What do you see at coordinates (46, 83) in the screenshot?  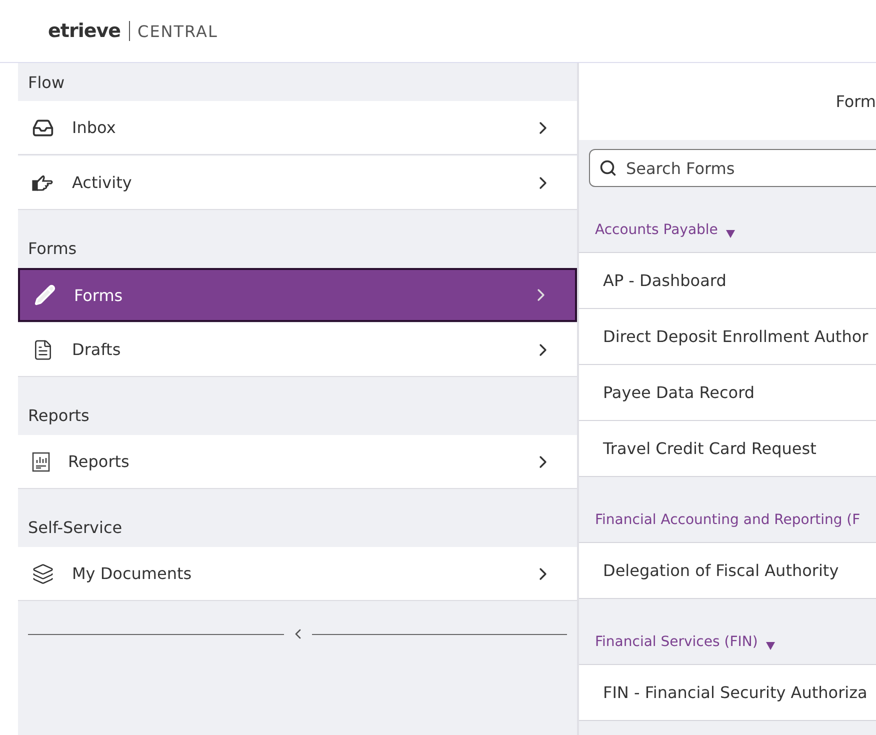 I see `section-title: Flow` at bounding box center [46, 83].